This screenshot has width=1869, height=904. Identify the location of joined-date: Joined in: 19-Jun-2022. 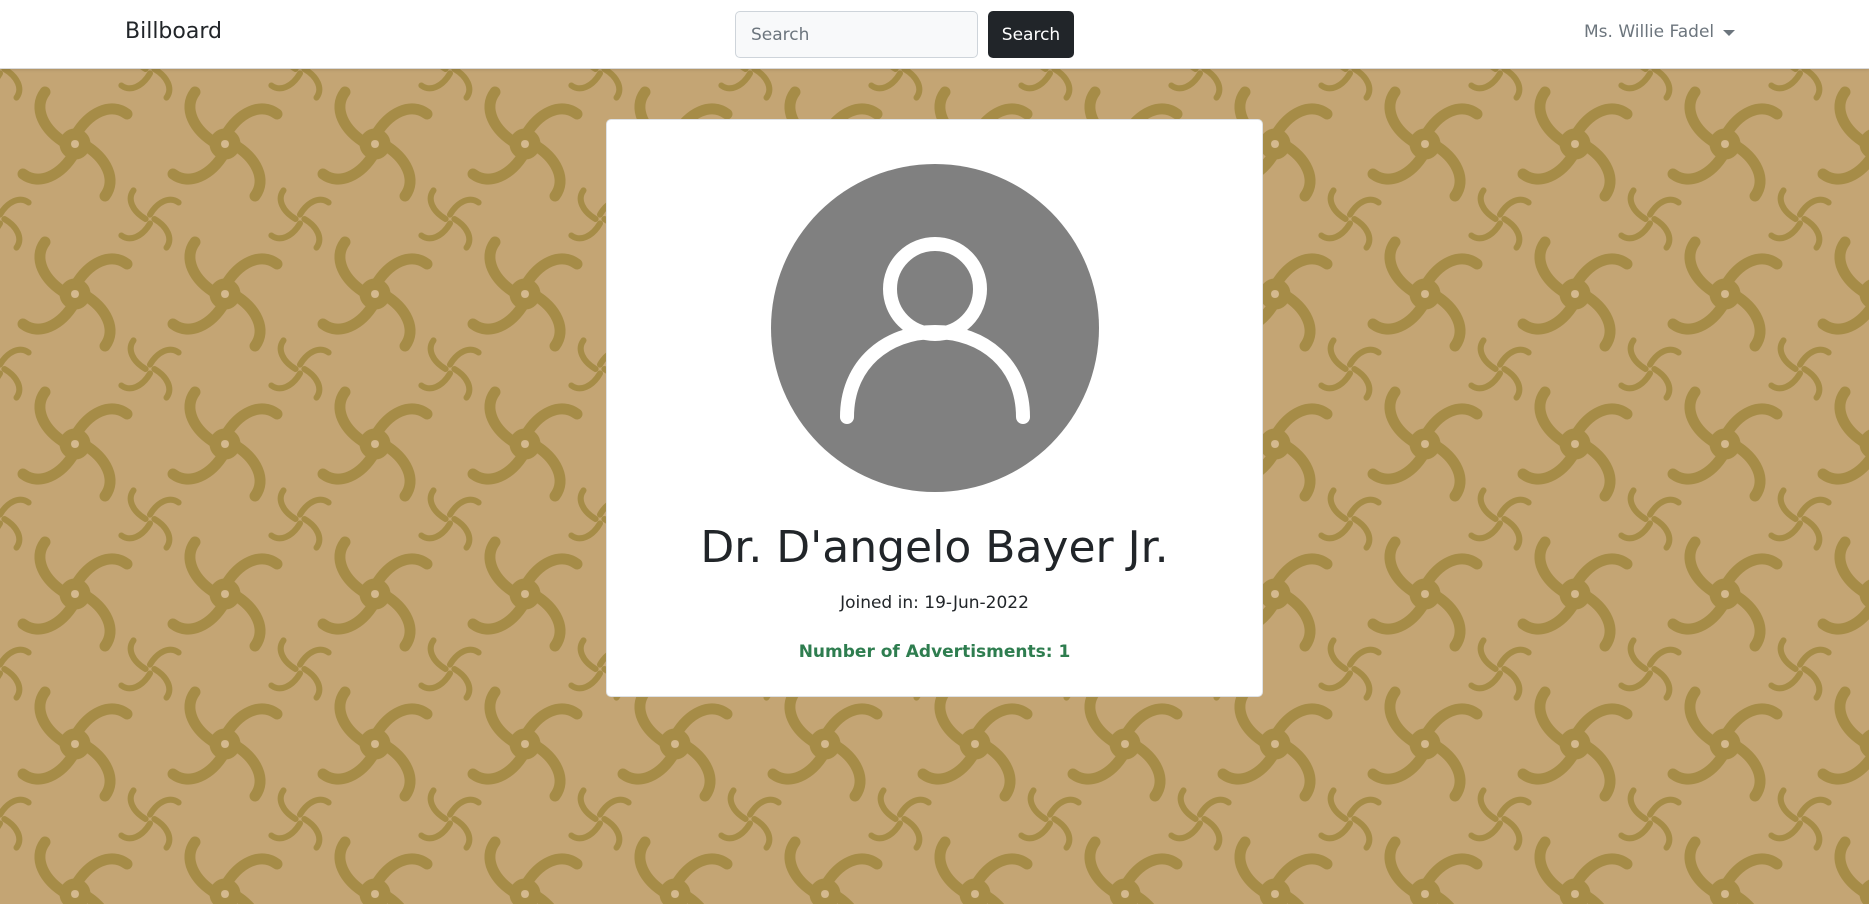
(934, 603).